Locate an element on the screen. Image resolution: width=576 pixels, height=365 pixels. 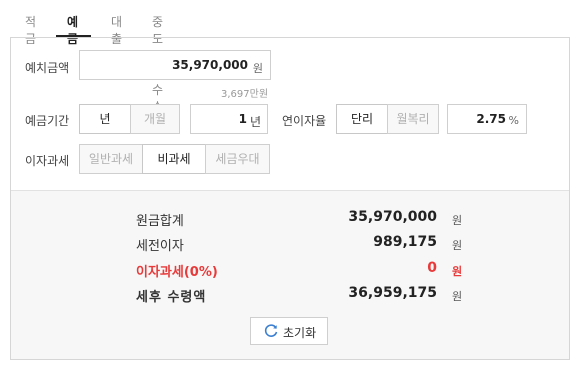
rate-simple-toggle: 단리 is located at coordinates (362, 119).